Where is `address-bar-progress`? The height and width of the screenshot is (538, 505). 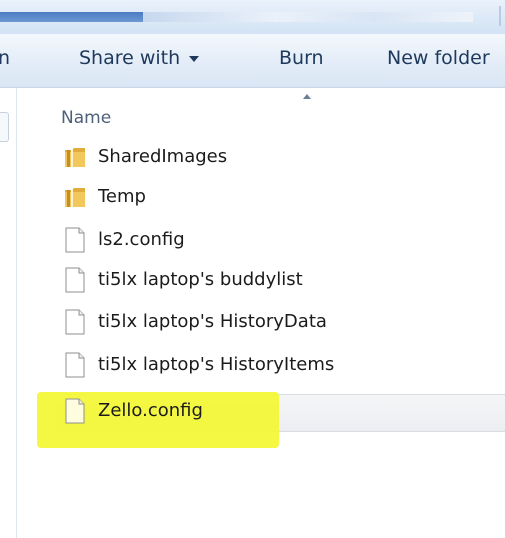
address-bar-progress is located at coordinates (71, 17).